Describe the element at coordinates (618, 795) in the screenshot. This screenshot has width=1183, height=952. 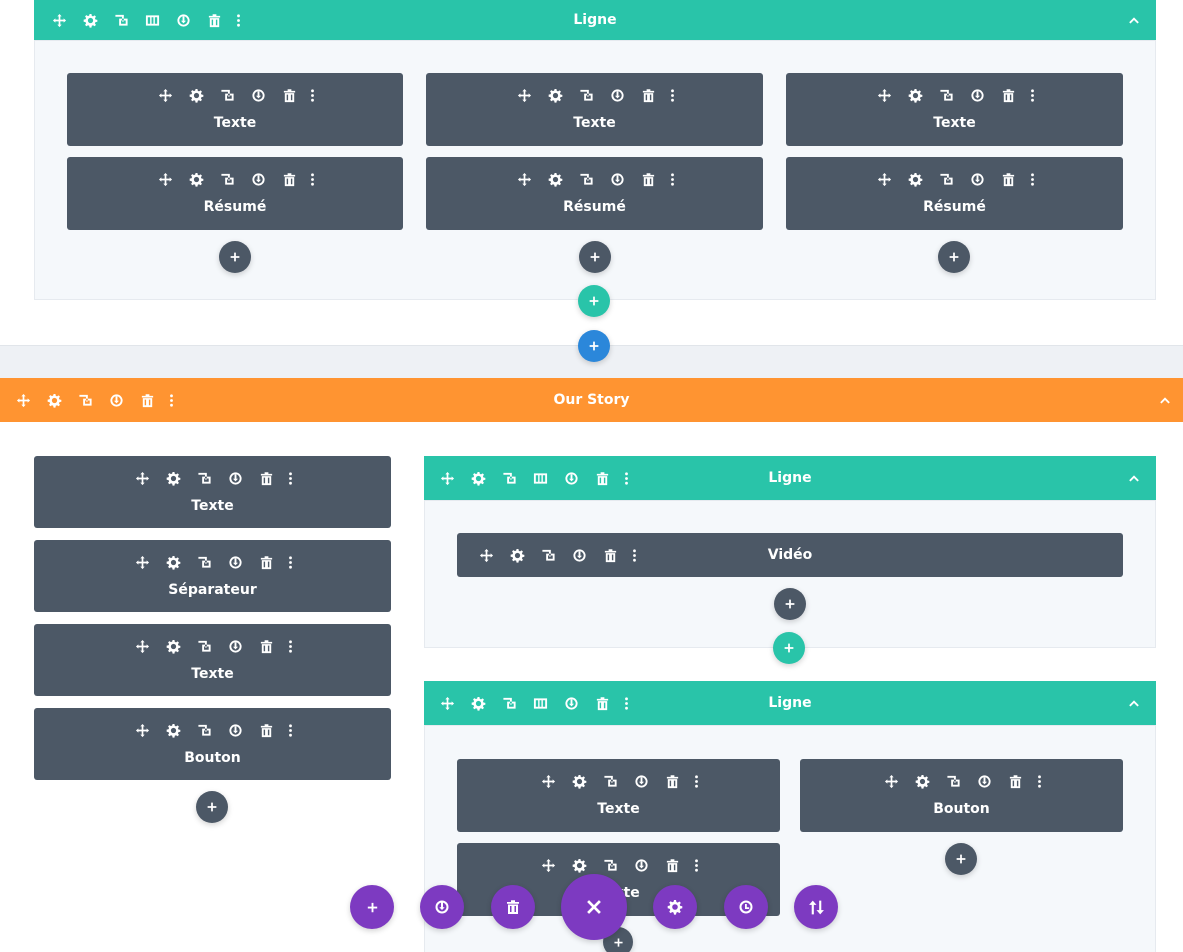
I see `module-texte-bottom-1: Texte` at that location.